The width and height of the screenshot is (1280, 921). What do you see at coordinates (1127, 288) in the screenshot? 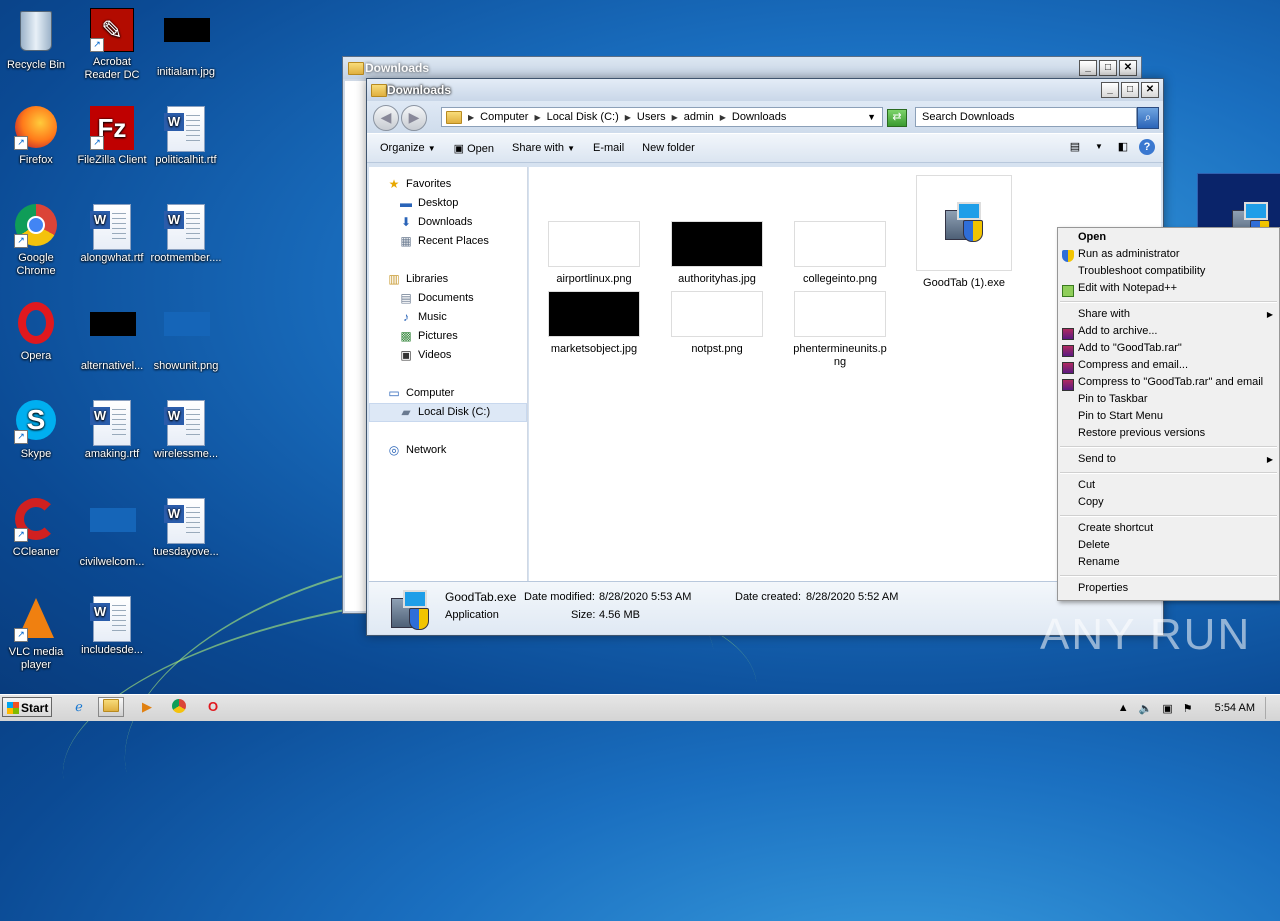
I see `menu-item-edit-notepad: Edit with Notepad++` at bounding box center [1127, 288].